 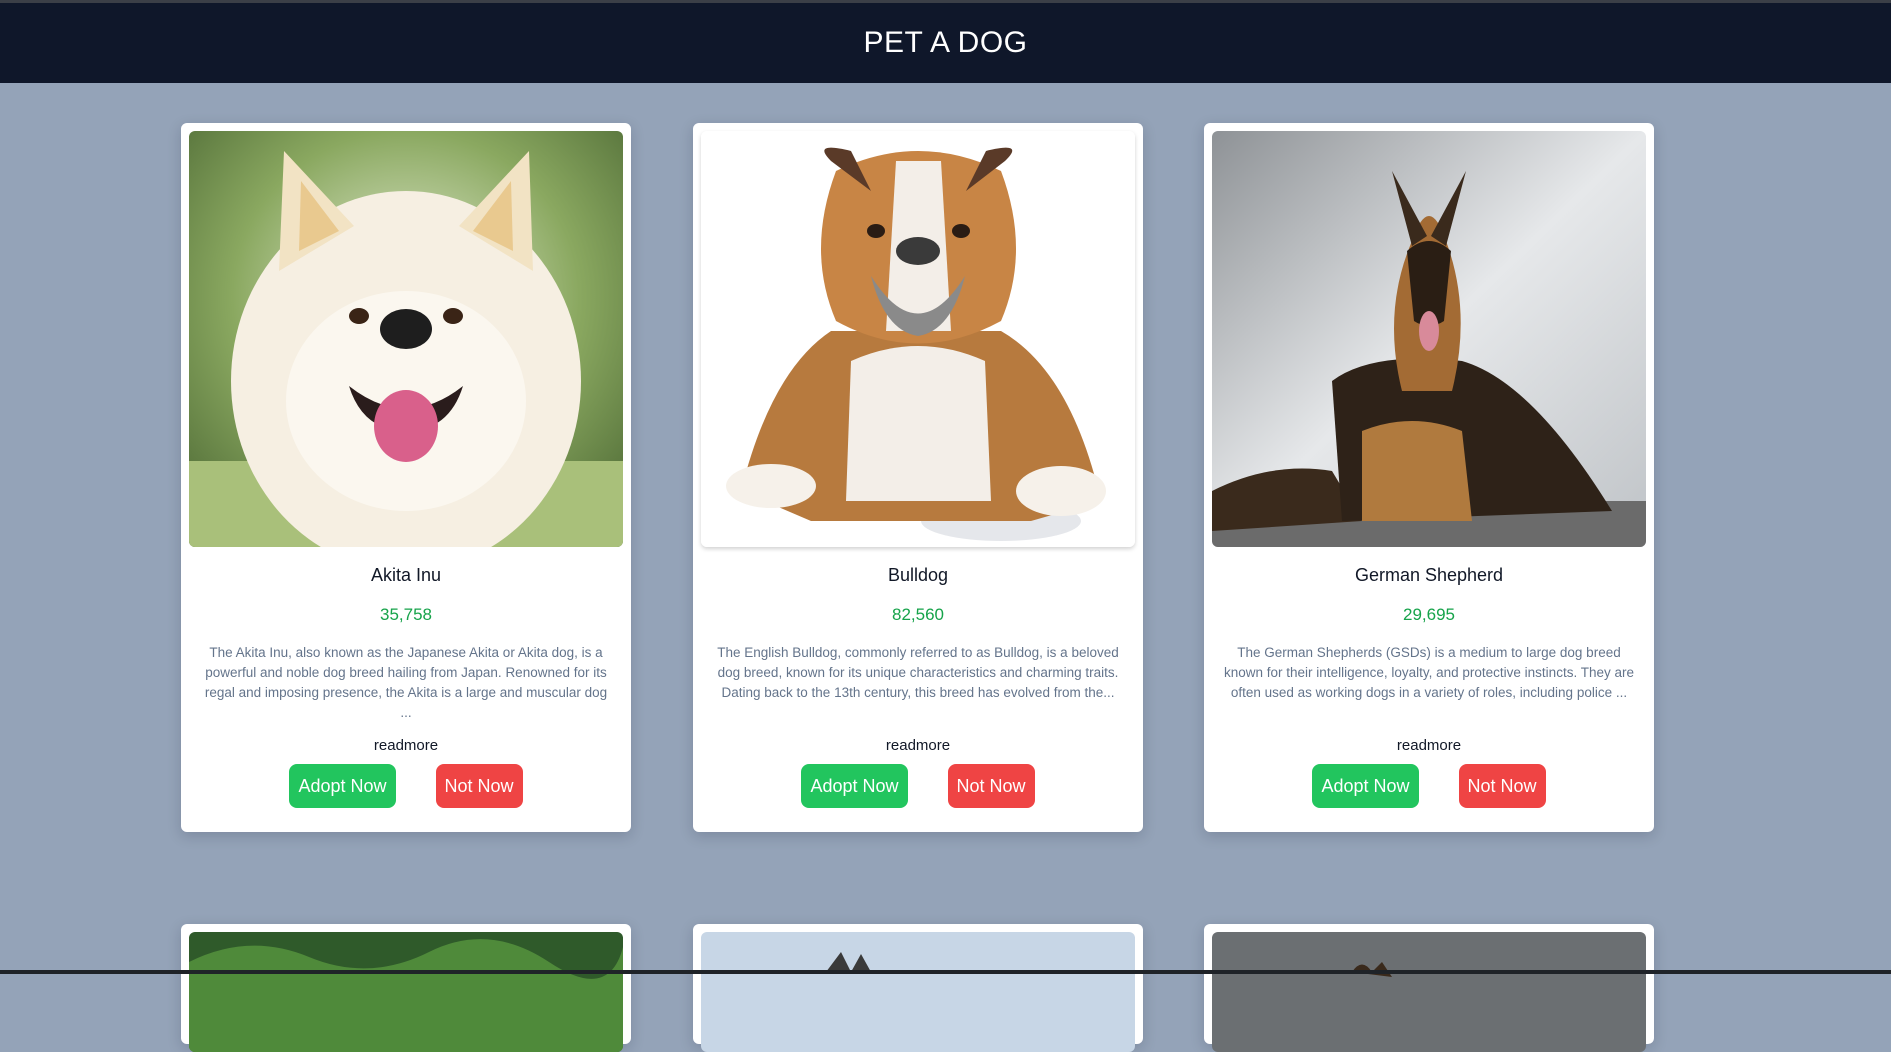 What do you see at coordinates (1429, 339) in the screenshot?
I see `german-shepherd-photo` at bounding box center [1429, 339].